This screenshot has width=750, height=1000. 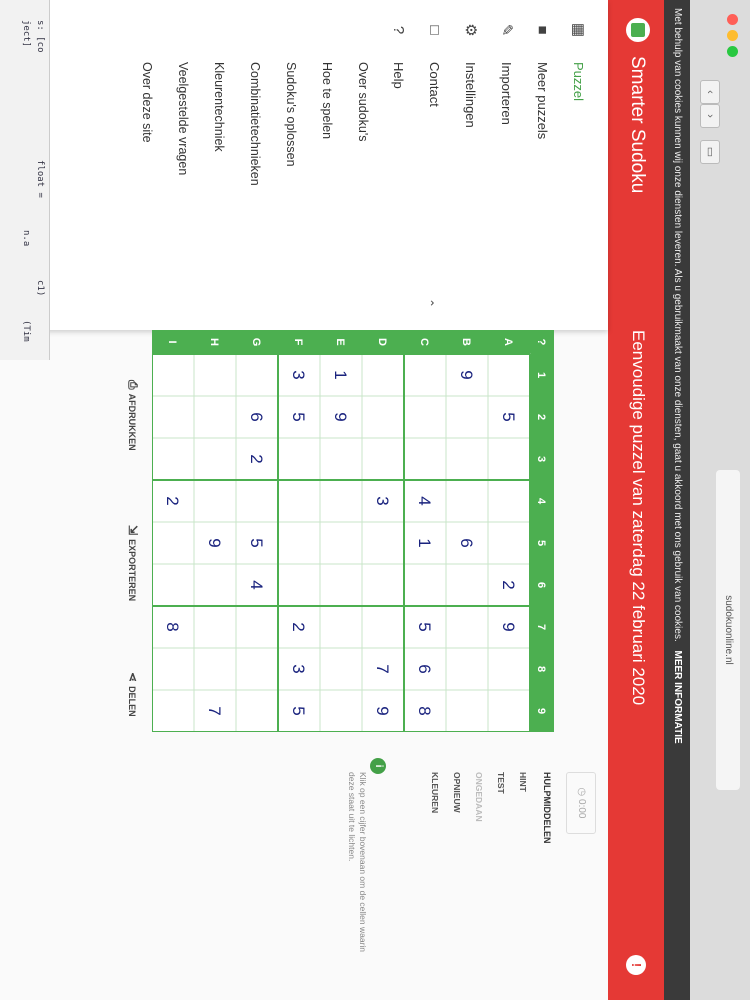 I want to click on sidebar-item-meer-puzzels: ■ Meer puzzels, so click(x=542, y=165).